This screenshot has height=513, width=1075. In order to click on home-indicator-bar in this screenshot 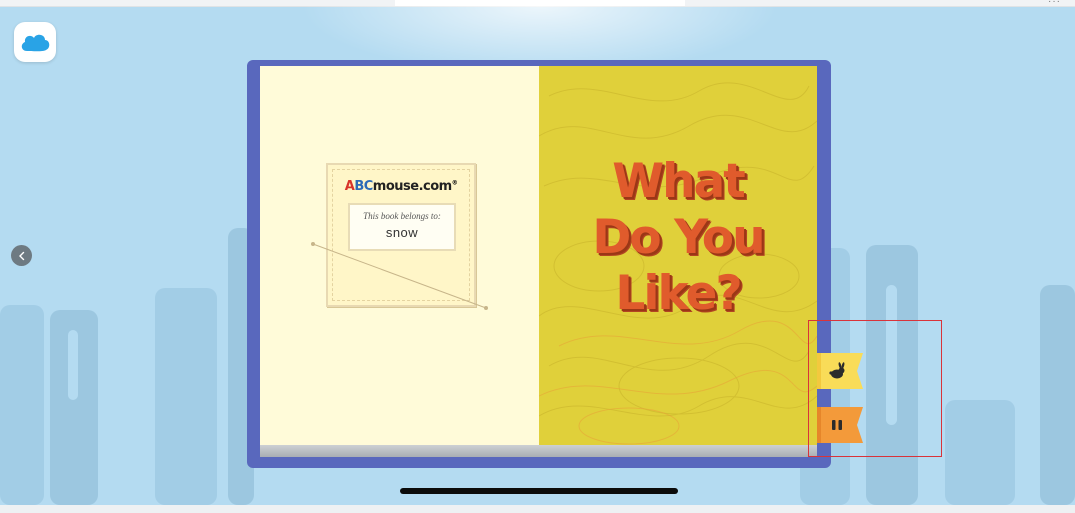, I will do `click(539, 491)`.